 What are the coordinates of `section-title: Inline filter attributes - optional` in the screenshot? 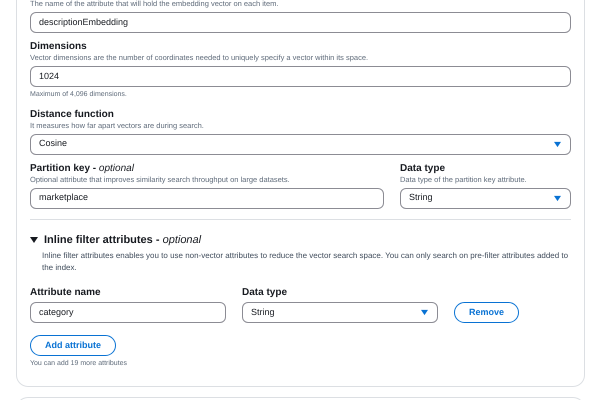 It's located at (123, 240).